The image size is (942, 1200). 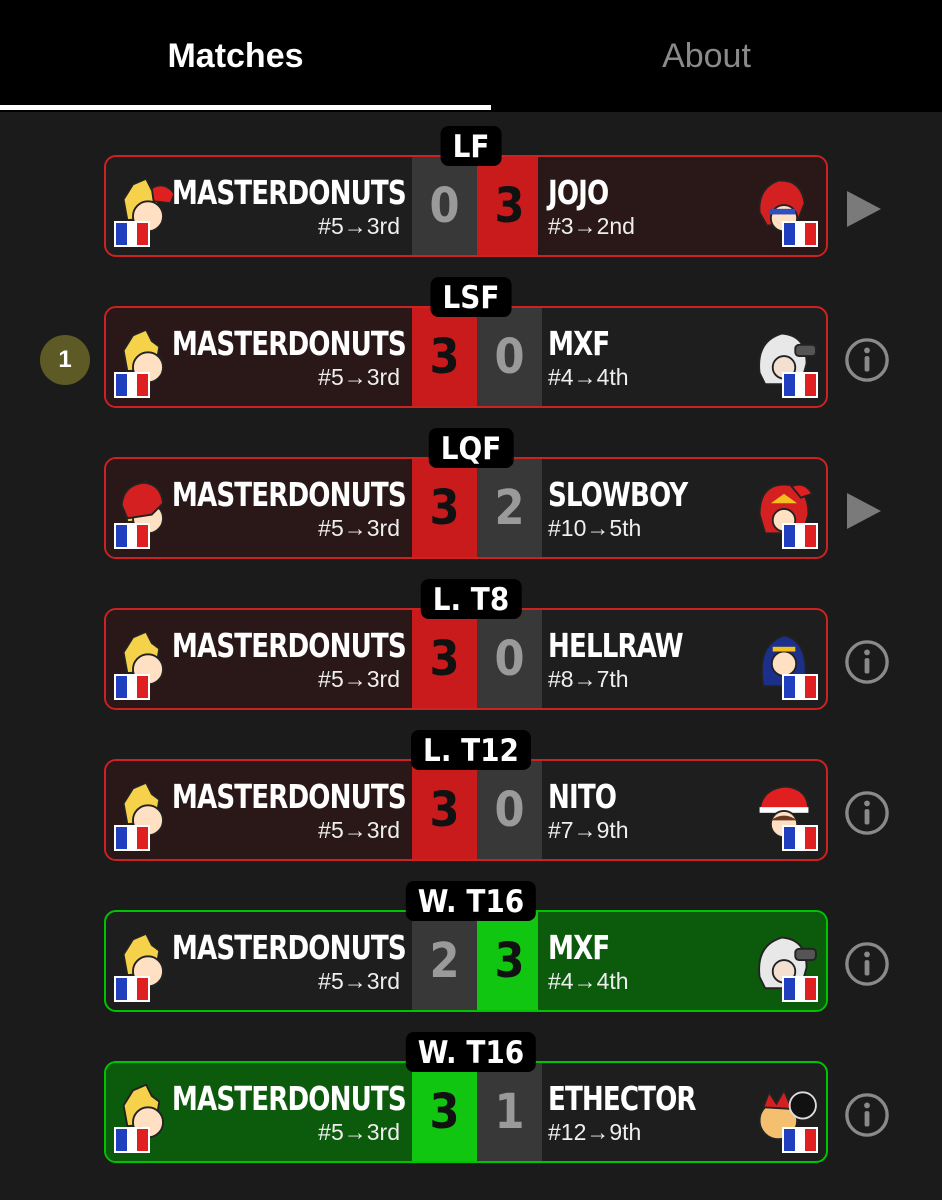 I want to click on match-card: MASTERDONUTS #5→3rd 3 1 ETHECTOR #12→9th, so click(x=466, y=1112).